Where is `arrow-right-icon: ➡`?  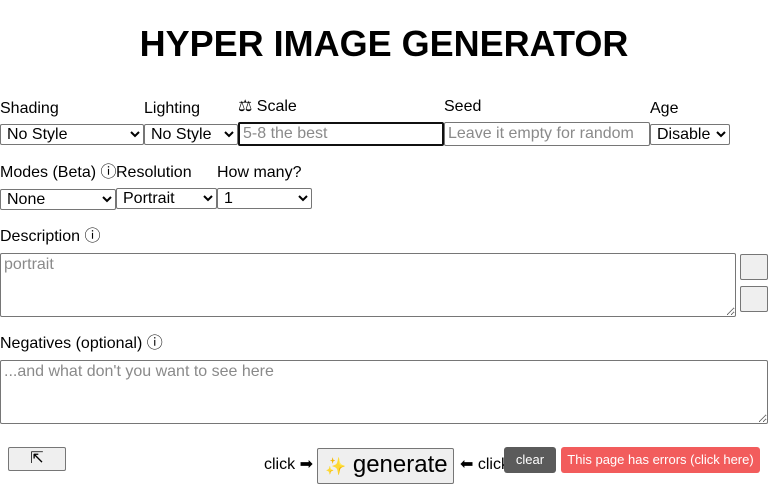
arrow-right-icon: ➡ is located at coordinates (306, 464).